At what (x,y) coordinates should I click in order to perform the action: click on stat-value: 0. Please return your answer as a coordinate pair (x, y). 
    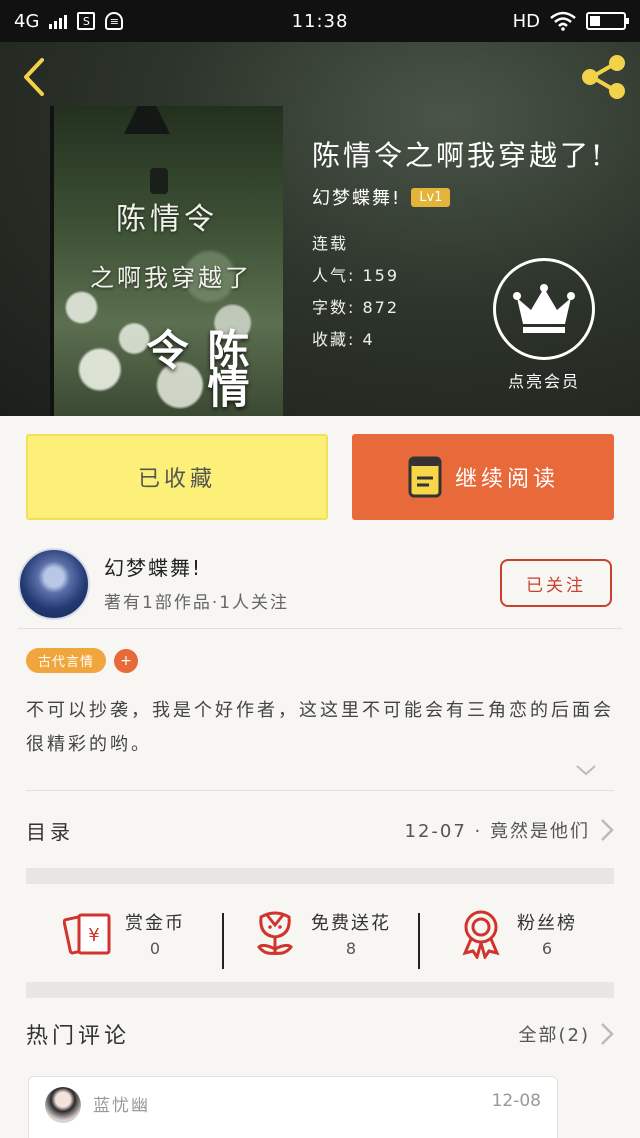
    Looking at the image, I should click on (155, 948).